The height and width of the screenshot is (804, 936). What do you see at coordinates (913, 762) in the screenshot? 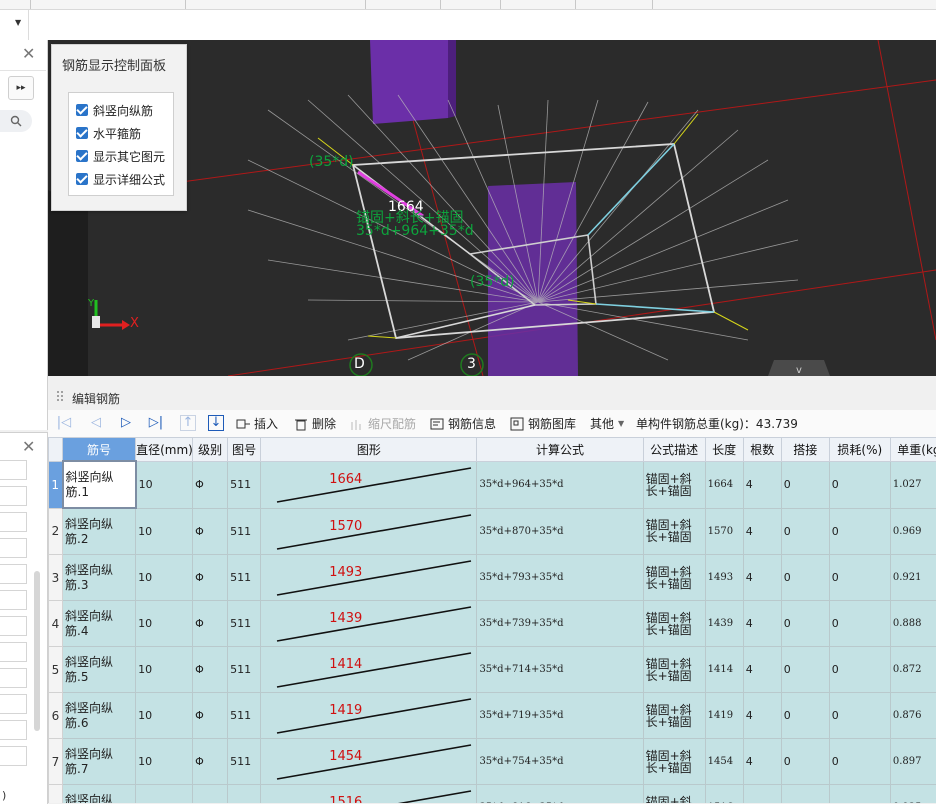
I see `unit-weight-cell: 0.897` at bounding box center [913, 762].